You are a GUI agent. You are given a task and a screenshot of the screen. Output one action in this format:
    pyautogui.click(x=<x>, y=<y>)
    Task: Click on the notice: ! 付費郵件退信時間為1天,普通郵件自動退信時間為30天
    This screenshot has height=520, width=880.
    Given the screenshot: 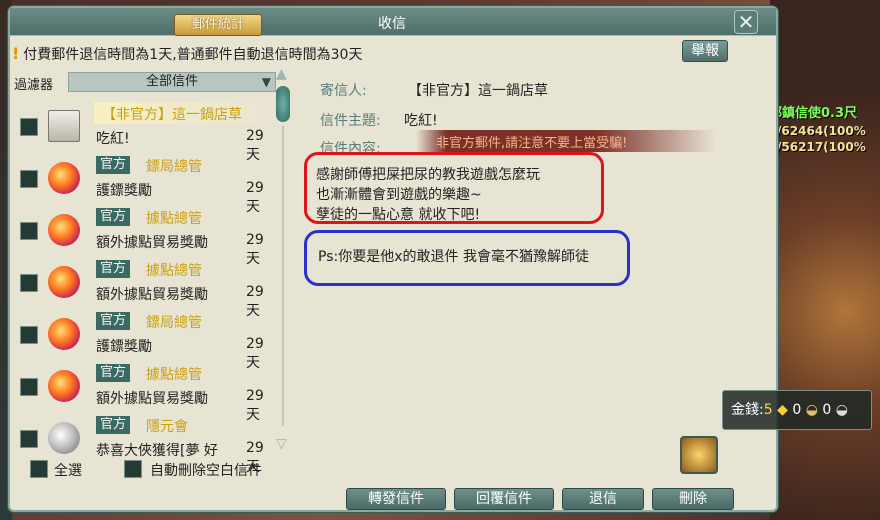 What is the action you would take?
    pyautogui.click(x=187, y=54)
    